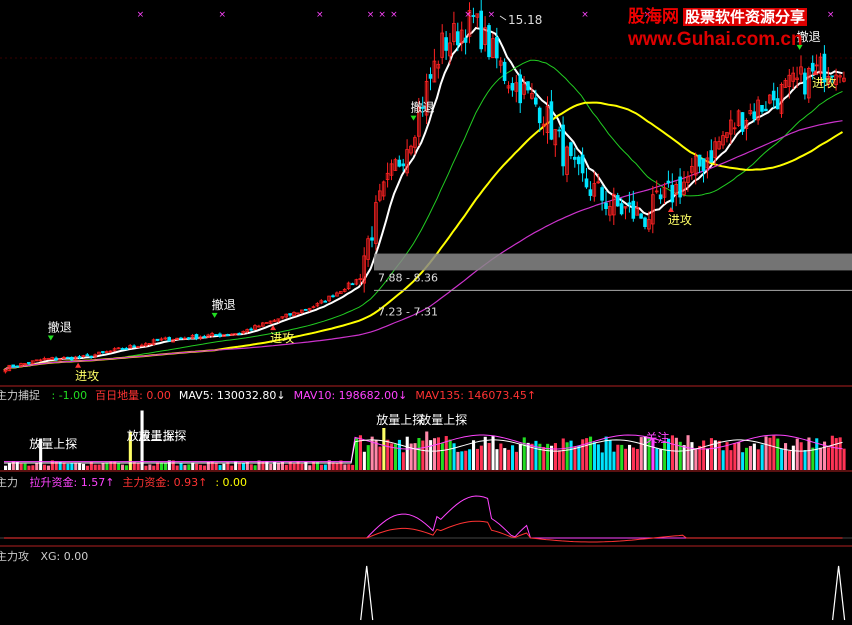 The width and height of the screenshot is (852, 625). I want to click on volume-readout: MAV5: 130032.80↓, so click(232, 395).